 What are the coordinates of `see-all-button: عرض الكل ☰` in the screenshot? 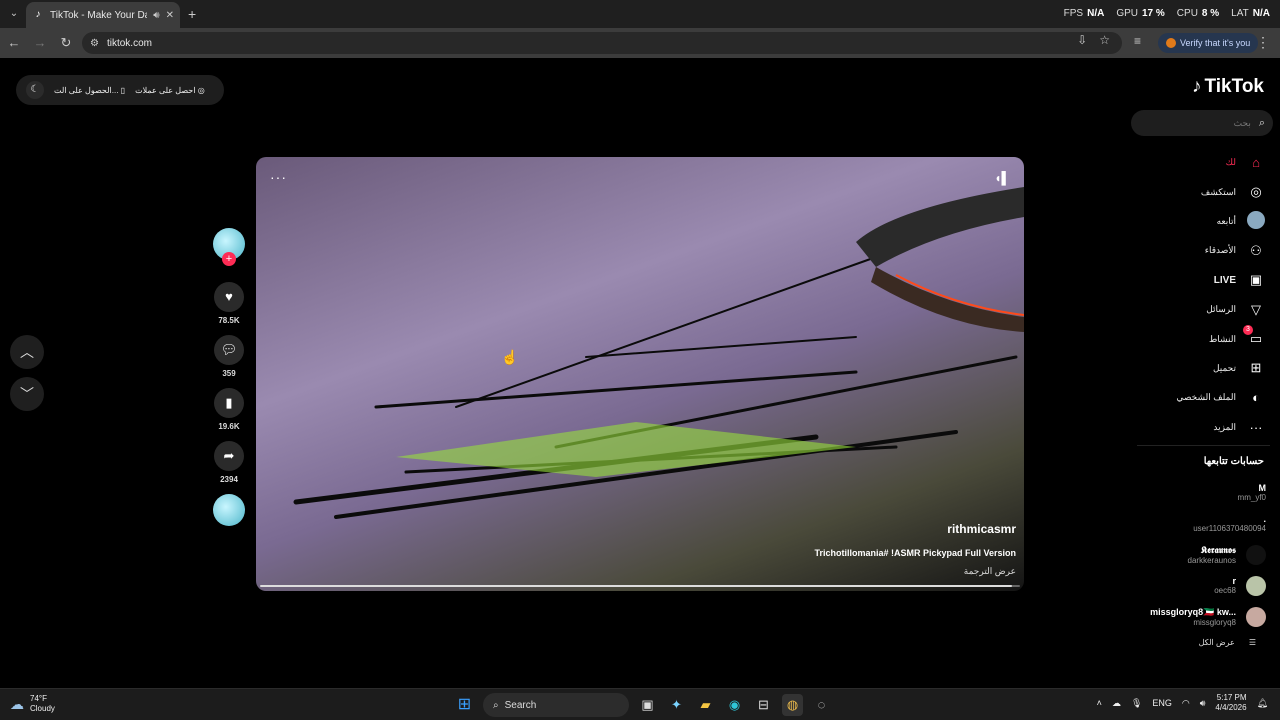 It's located at (1227, 642).